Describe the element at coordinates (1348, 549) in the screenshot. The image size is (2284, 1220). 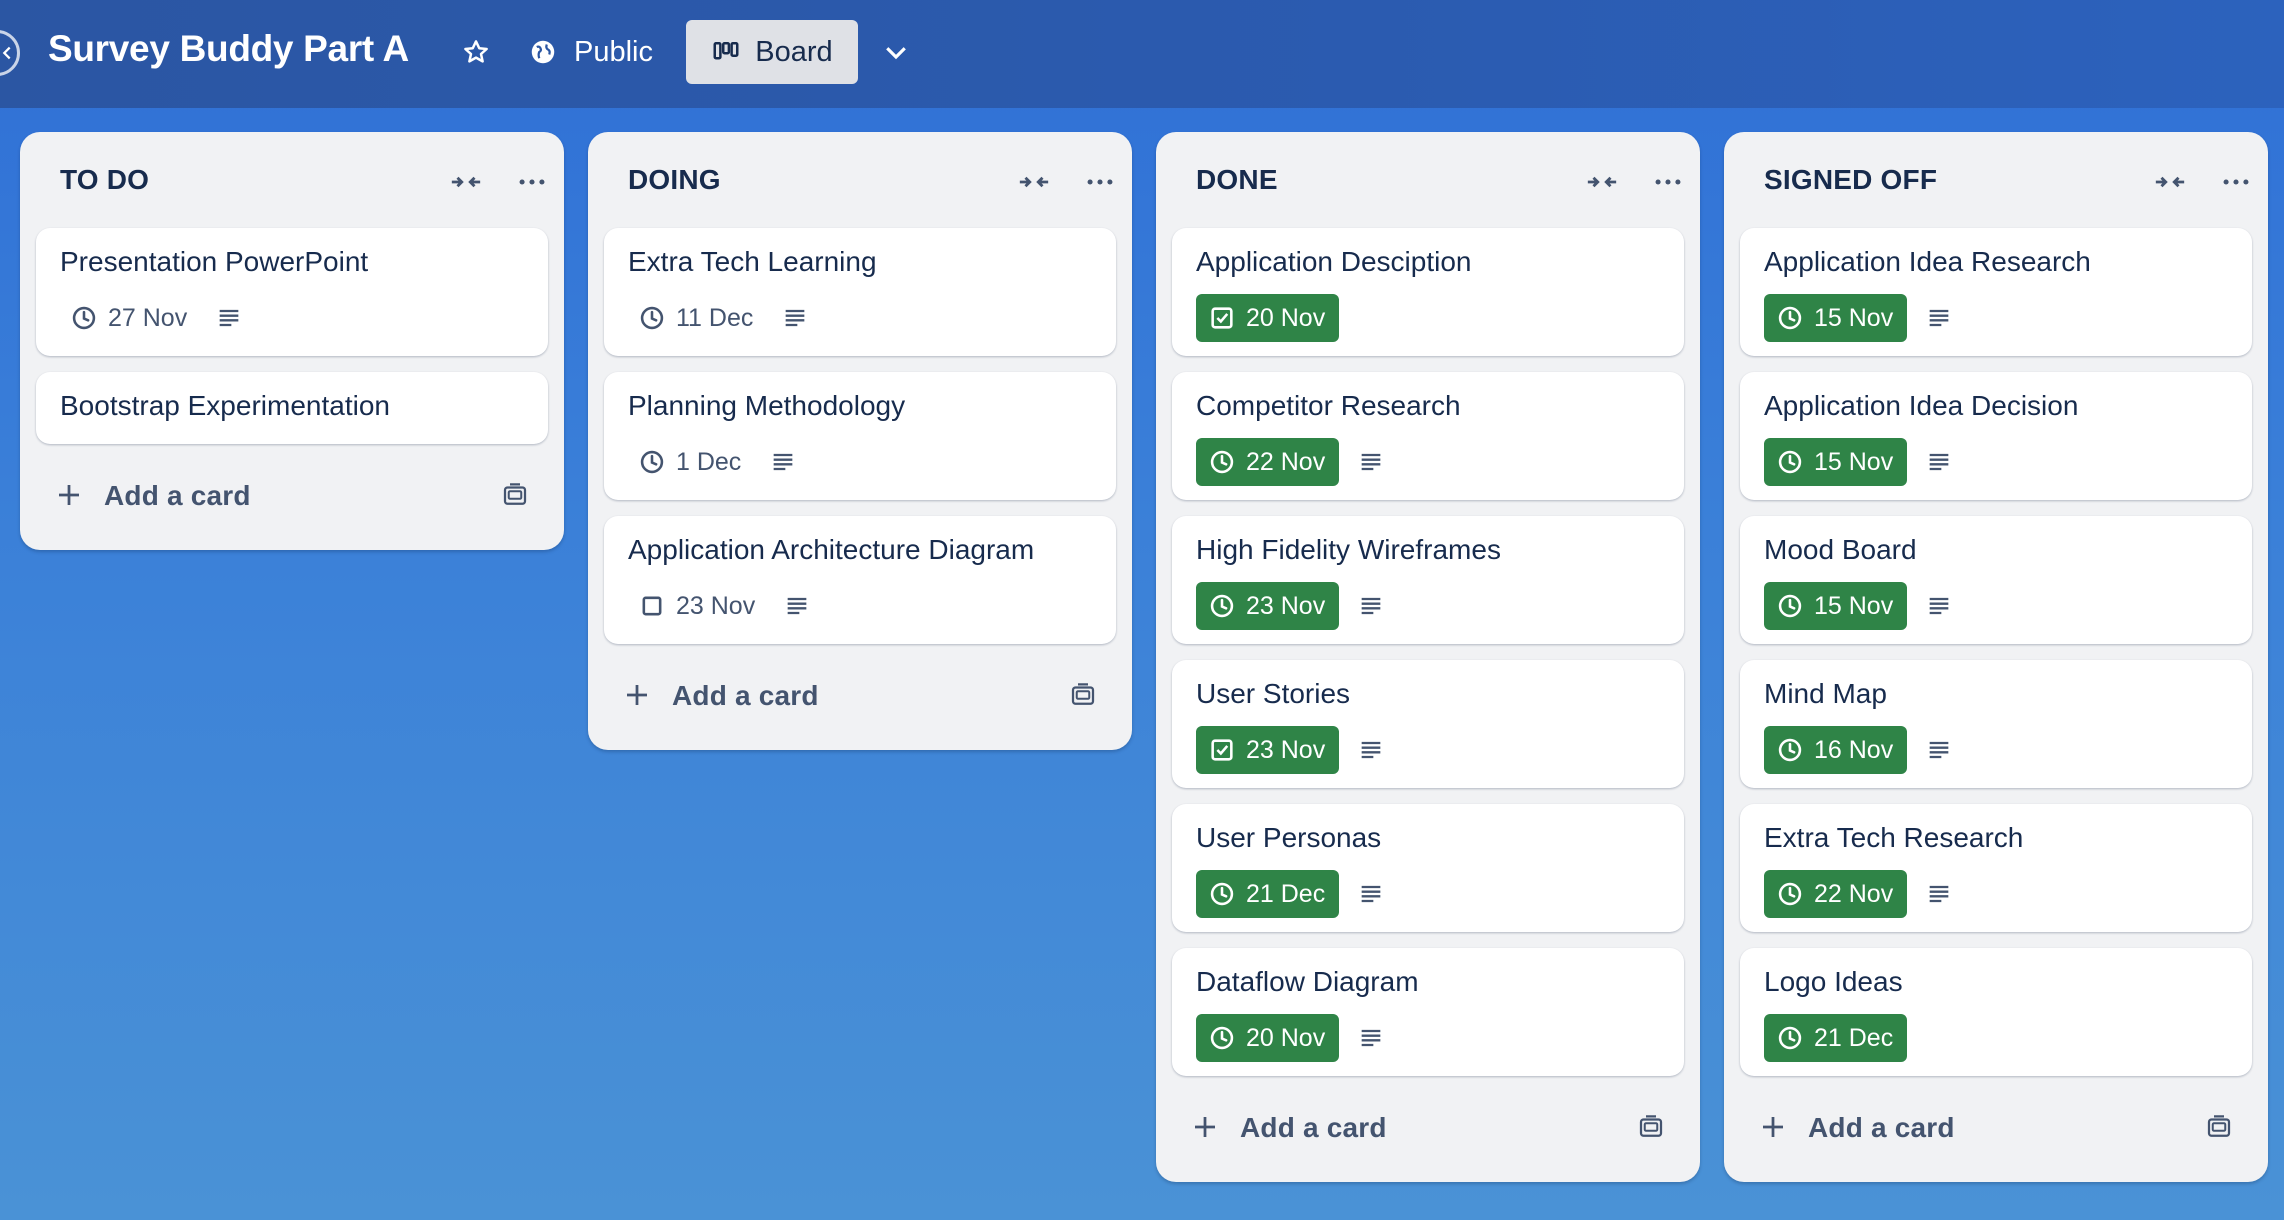
I see `card-title: High Fidelity Wireframes` at that location.